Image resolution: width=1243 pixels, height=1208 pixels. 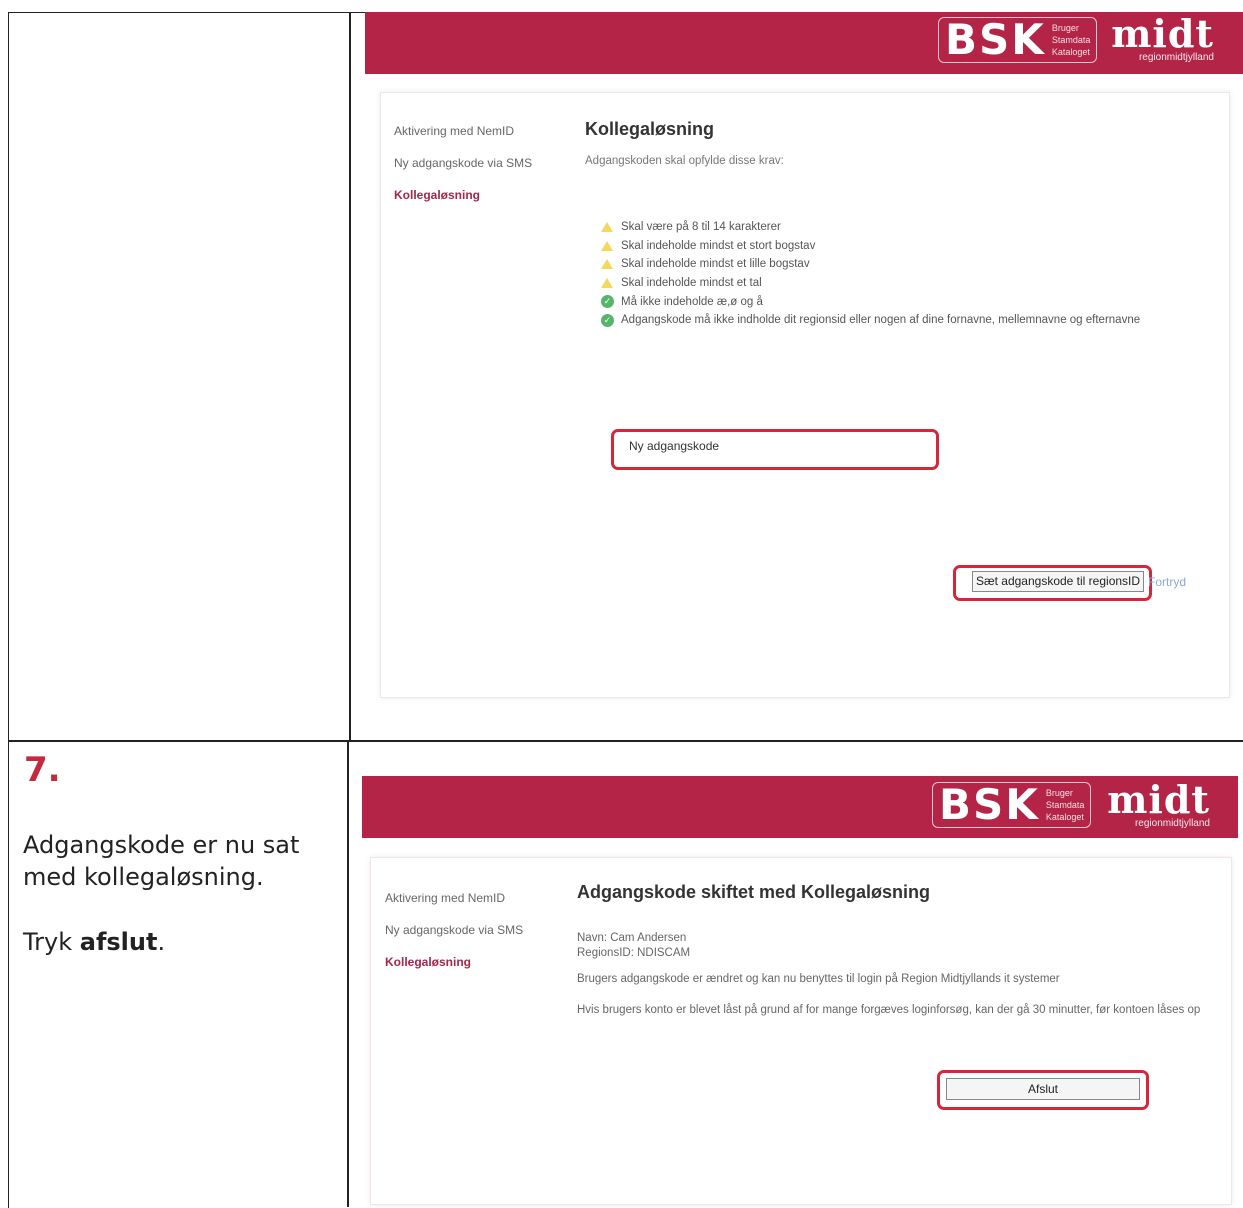 I want to click on requirement-item: Skal indeholde mindst et stort bogstav, so click(x=870, y=246).